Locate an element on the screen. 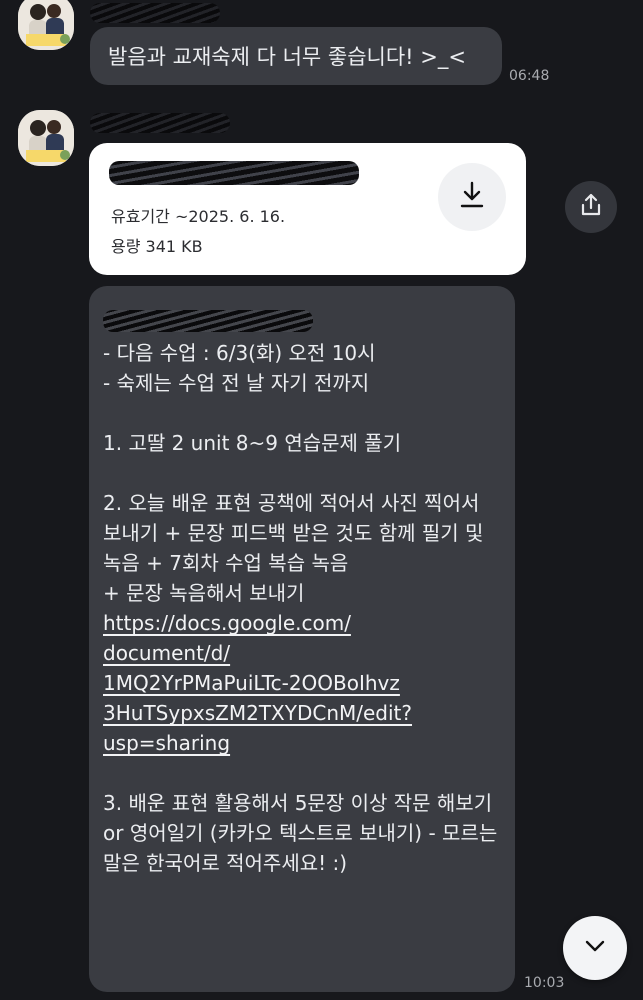  file-size: 용량 341 KB is located at coordinates (157, 246).